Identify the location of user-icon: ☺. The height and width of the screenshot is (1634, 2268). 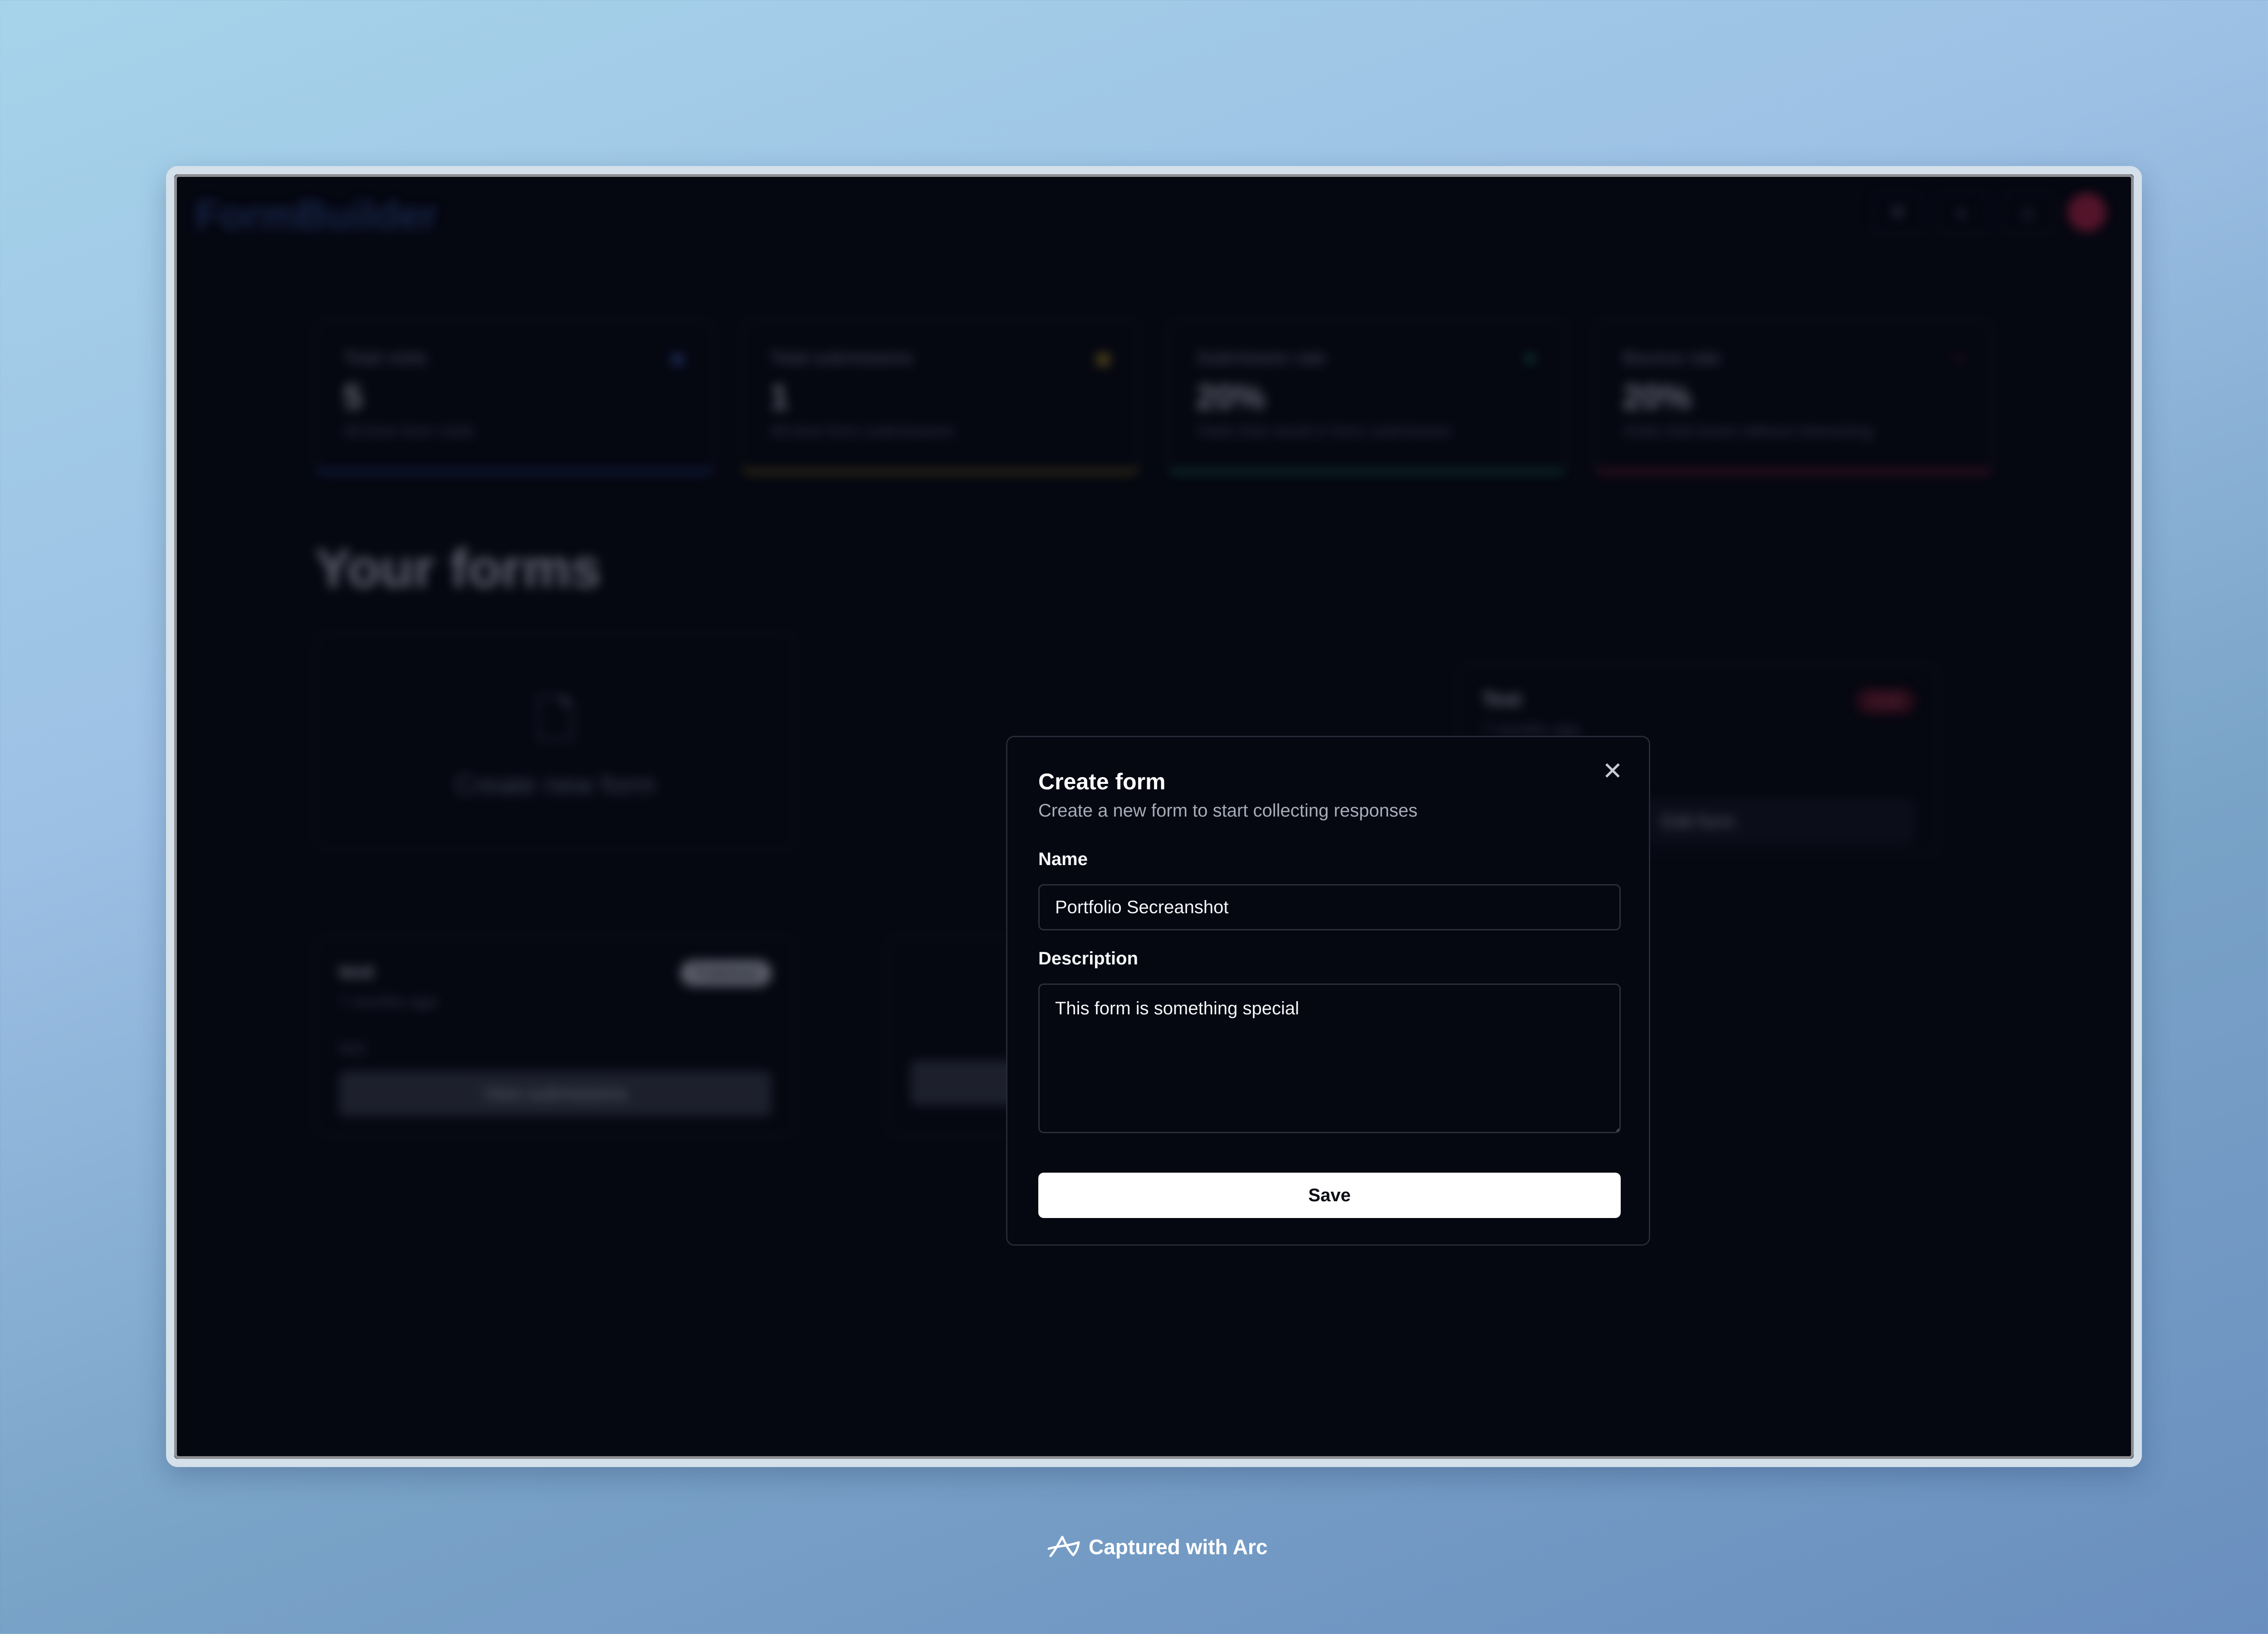
(2029, 212).